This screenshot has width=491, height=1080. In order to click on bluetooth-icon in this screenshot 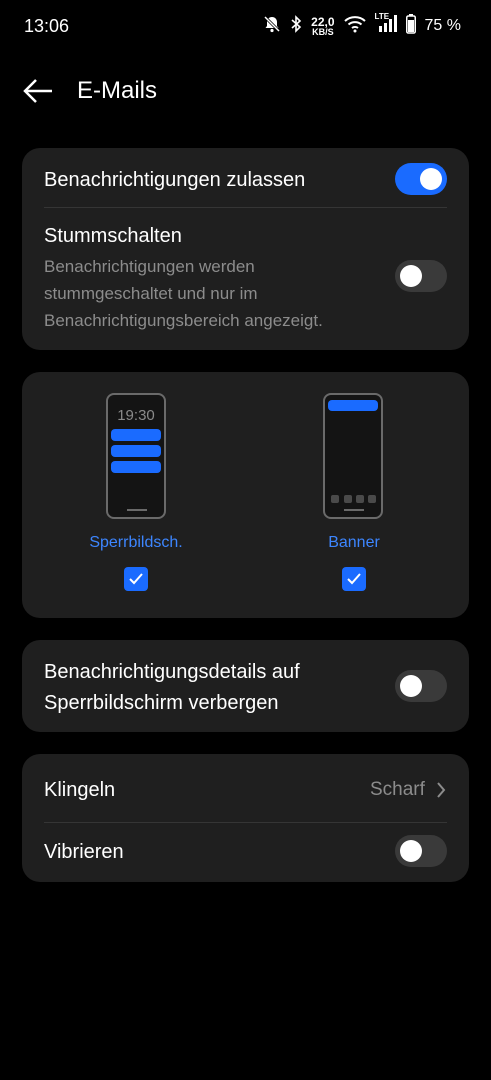, I will do `click(296, 26)`.